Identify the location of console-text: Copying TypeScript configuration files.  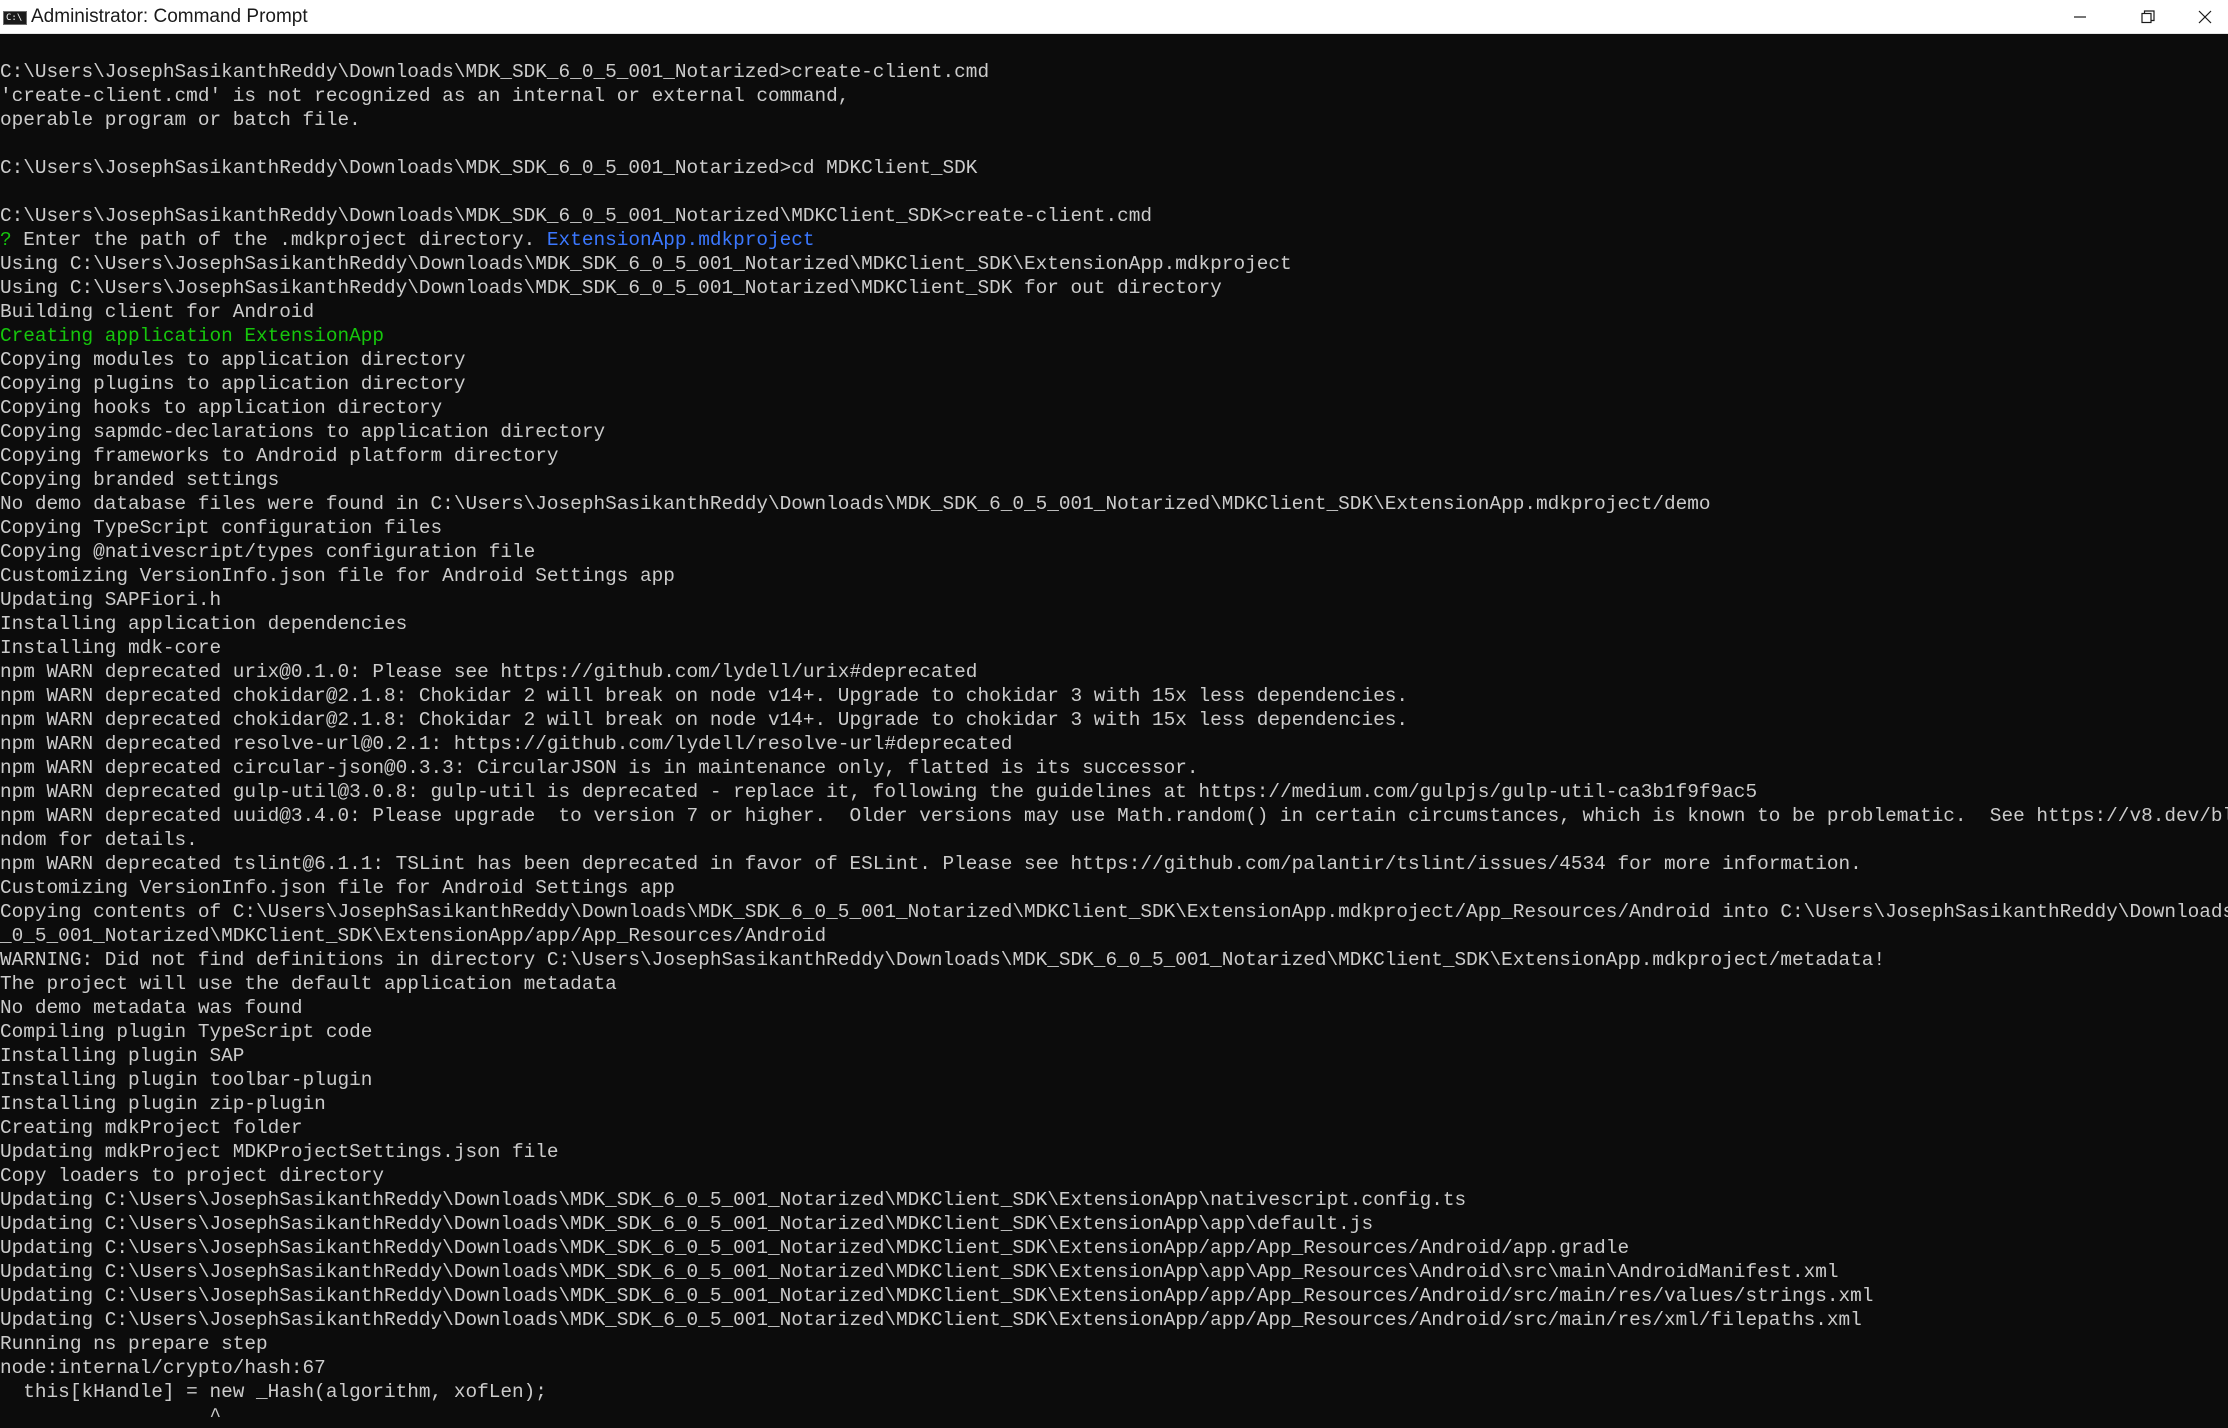
(221, 528).